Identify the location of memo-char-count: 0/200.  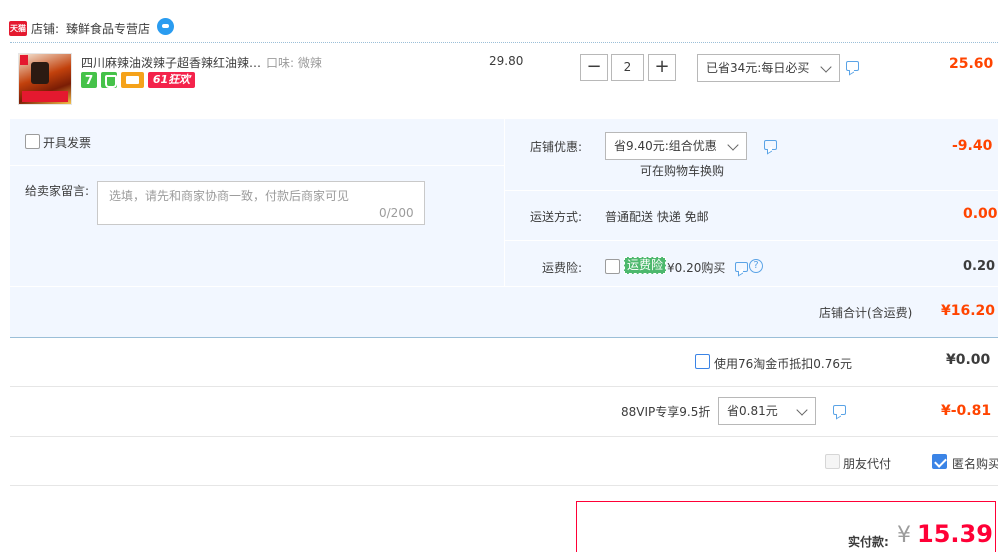
(396, 213).